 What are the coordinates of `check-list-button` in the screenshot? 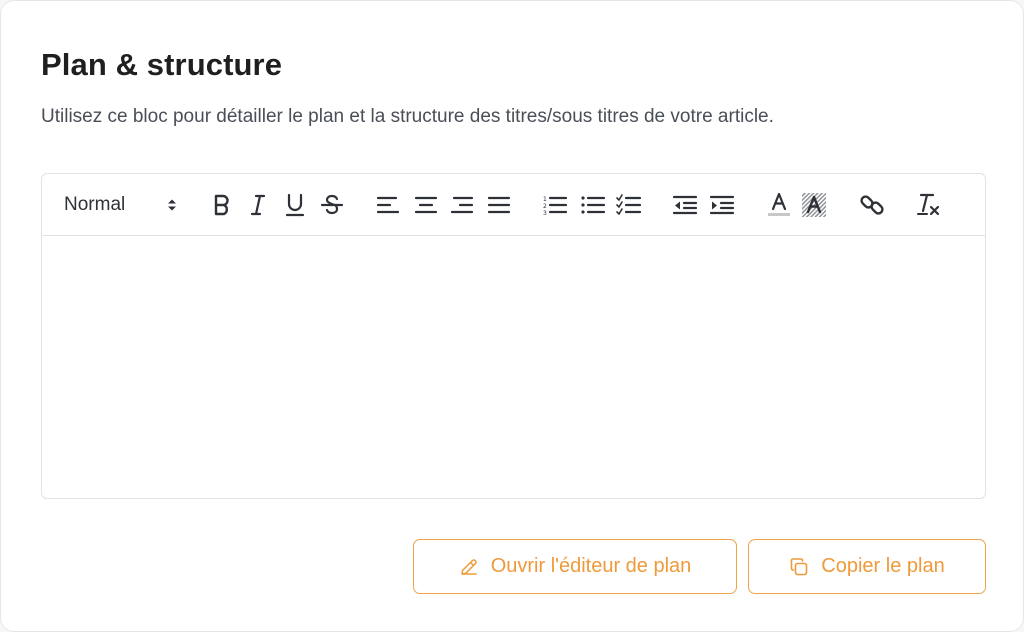 It's located at (629, 205).